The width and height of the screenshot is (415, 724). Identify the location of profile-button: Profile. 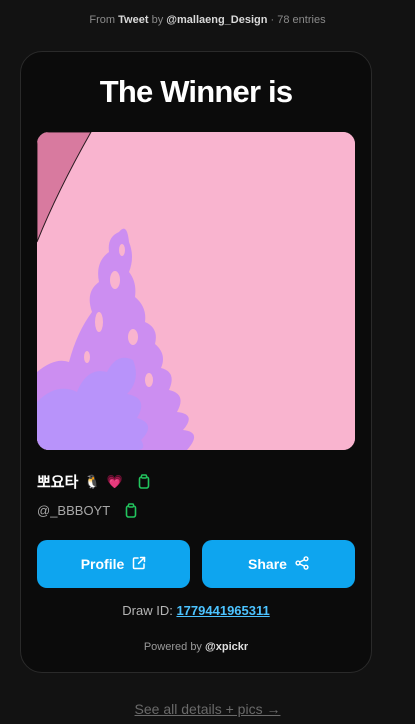
(113, 564).